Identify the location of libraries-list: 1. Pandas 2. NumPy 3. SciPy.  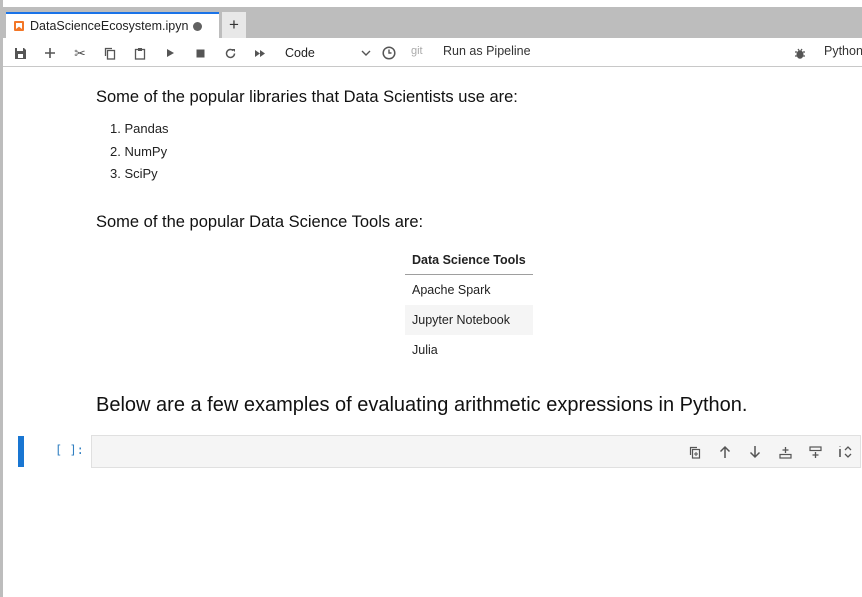
(139, 154).